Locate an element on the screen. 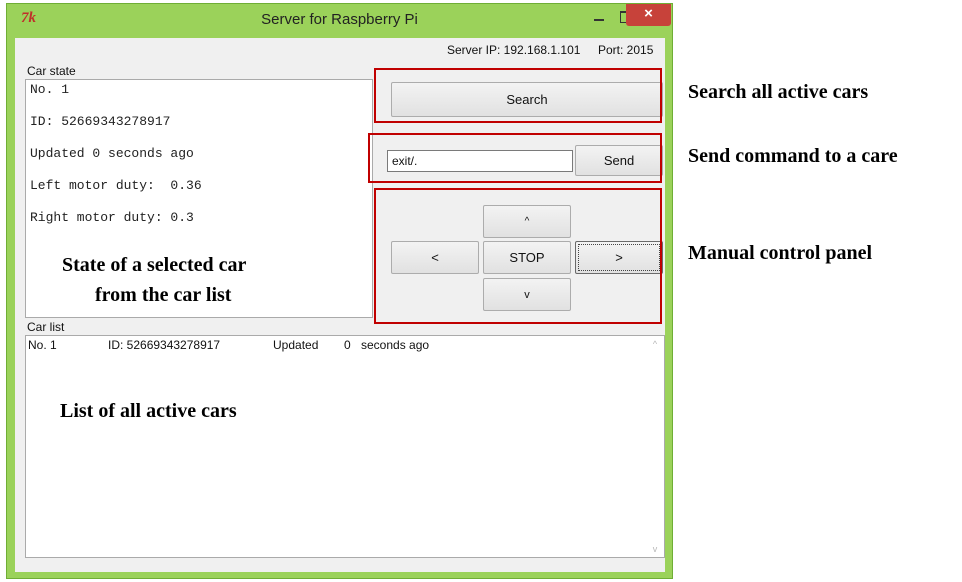 This screenshot has height=582, width=962. server-port-label: Port: 2015 is located at coordinates (626, 50).